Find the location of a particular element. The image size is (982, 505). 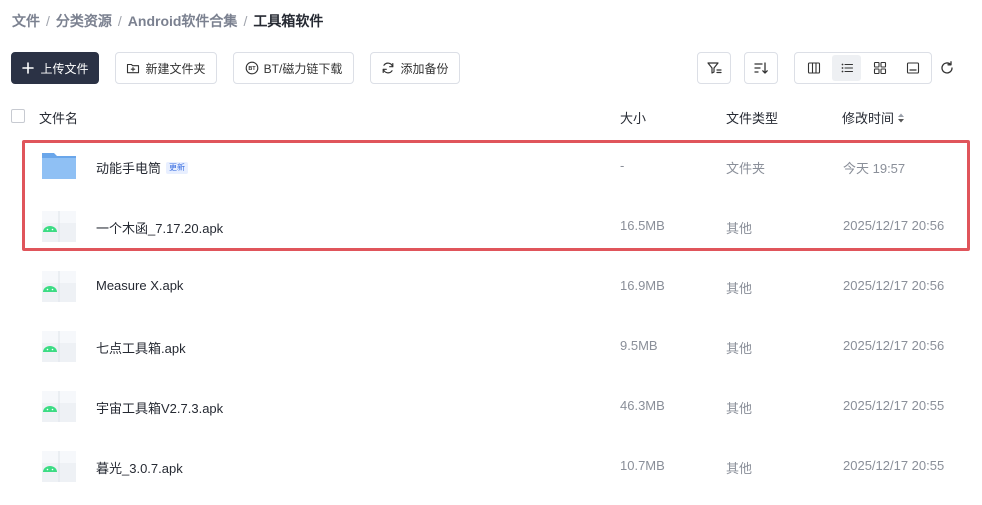

column-header-size: 大小 is located at coordinates (633, 117).